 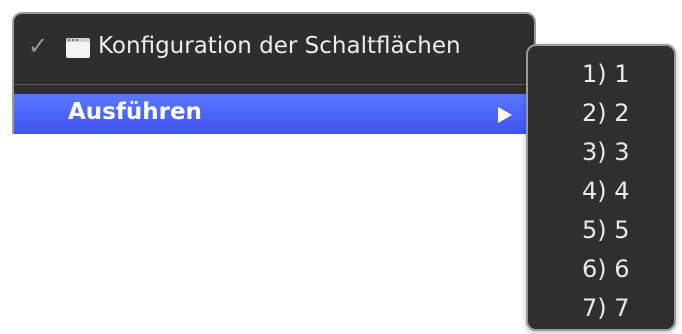 I want to click on submenu-item-5: 5) 5, so click(x=606, y=230).